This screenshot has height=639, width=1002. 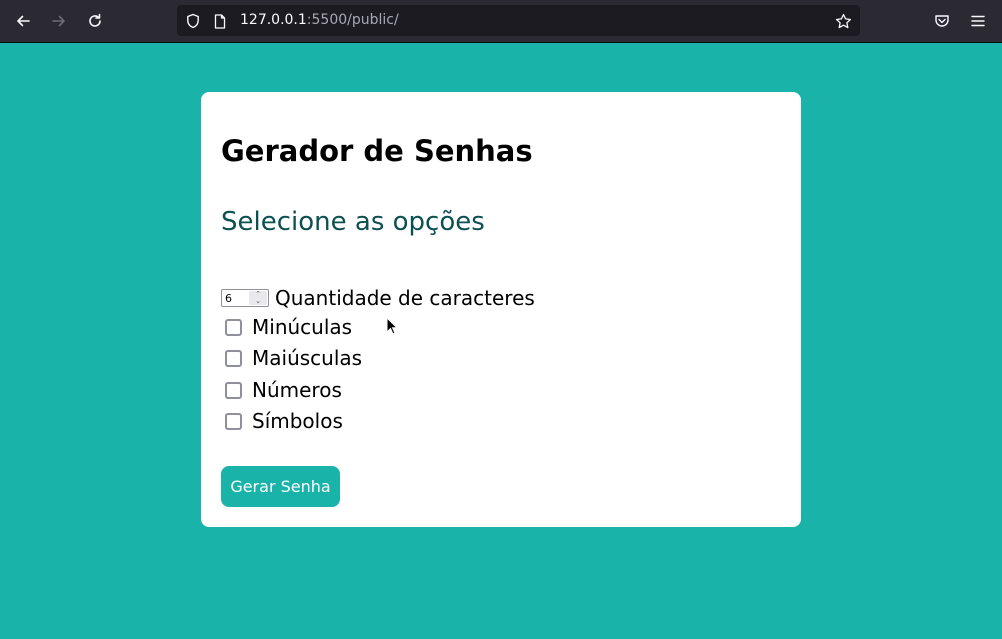 What do you see at coordinates (280, 486) in the screenshot?
I see `generate-password-button: Gerar Senha` at bounding box center [280, 486].